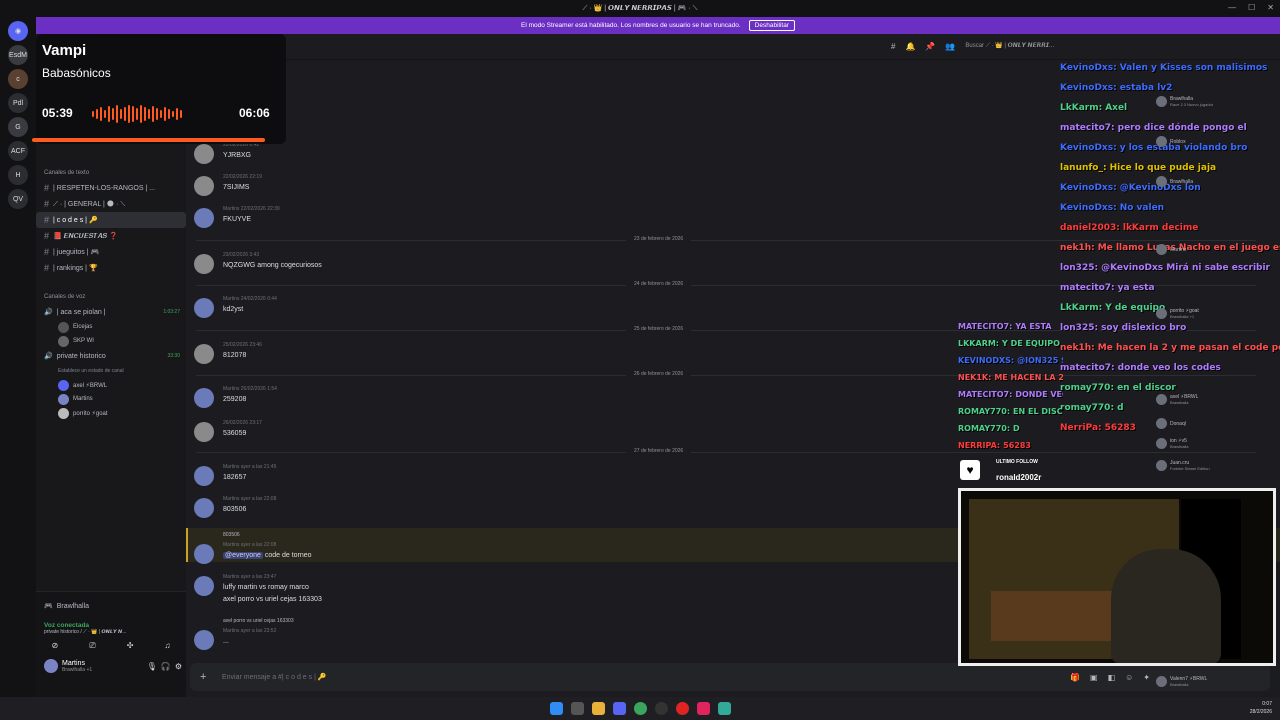  What do you see at coordinates (544, 478) in the screenshot?
I see `chat-message: Martins ayer a las 21:45 182657` at bounding box center [544, 478].